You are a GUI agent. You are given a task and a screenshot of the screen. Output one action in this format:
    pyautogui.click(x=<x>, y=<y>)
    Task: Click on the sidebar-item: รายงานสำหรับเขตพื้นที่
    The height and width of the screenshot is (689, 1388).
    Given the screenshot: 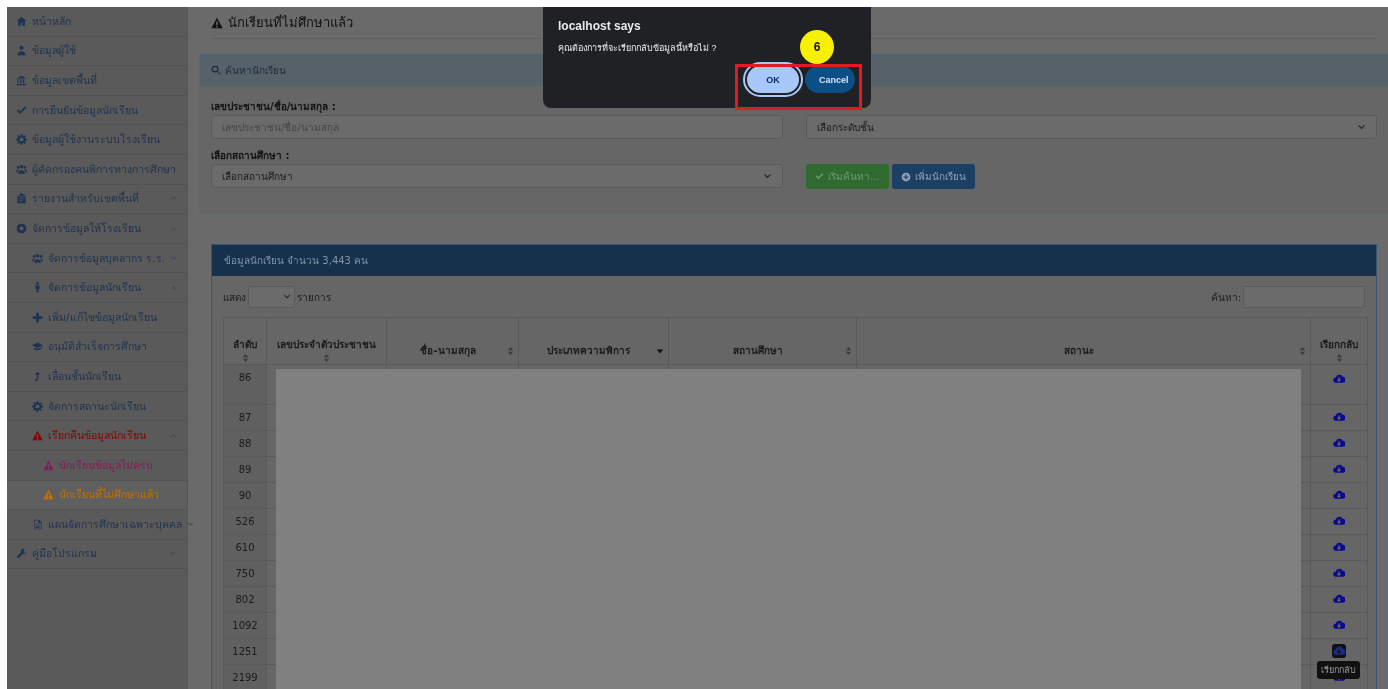 What is the action you would take?
    pyautogui.click(x=97, y=199)
    